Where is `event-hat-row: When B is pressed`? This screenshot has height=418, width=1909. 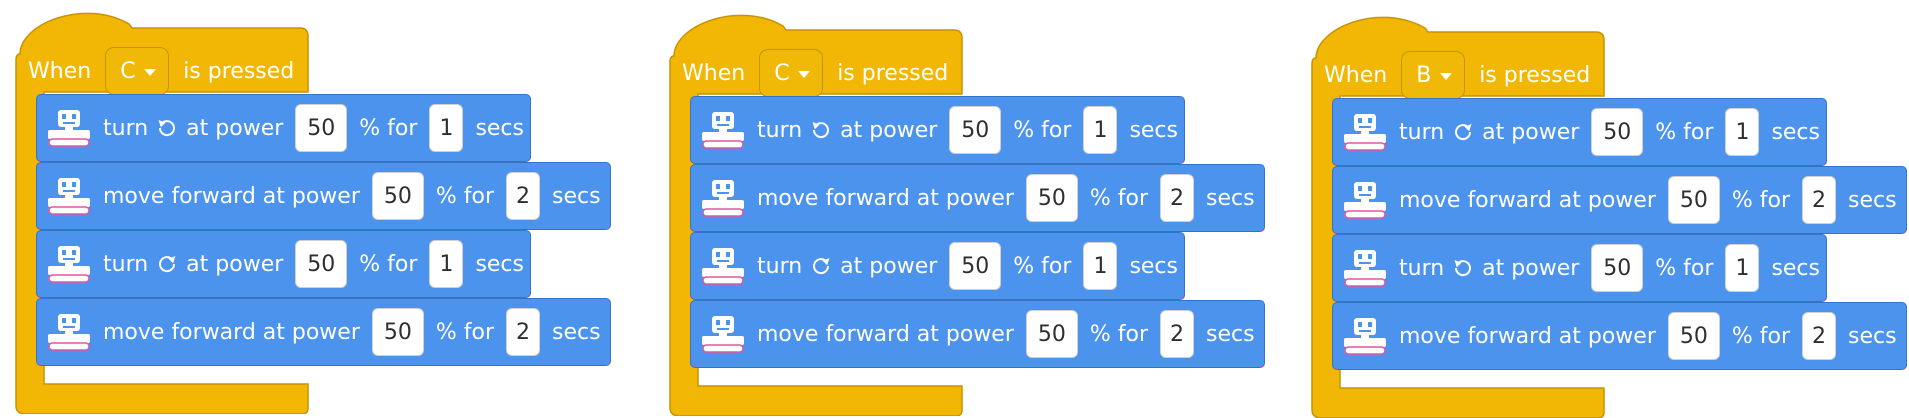 event-hat-row: When B is pressed is located at coordinates (1457, 75).